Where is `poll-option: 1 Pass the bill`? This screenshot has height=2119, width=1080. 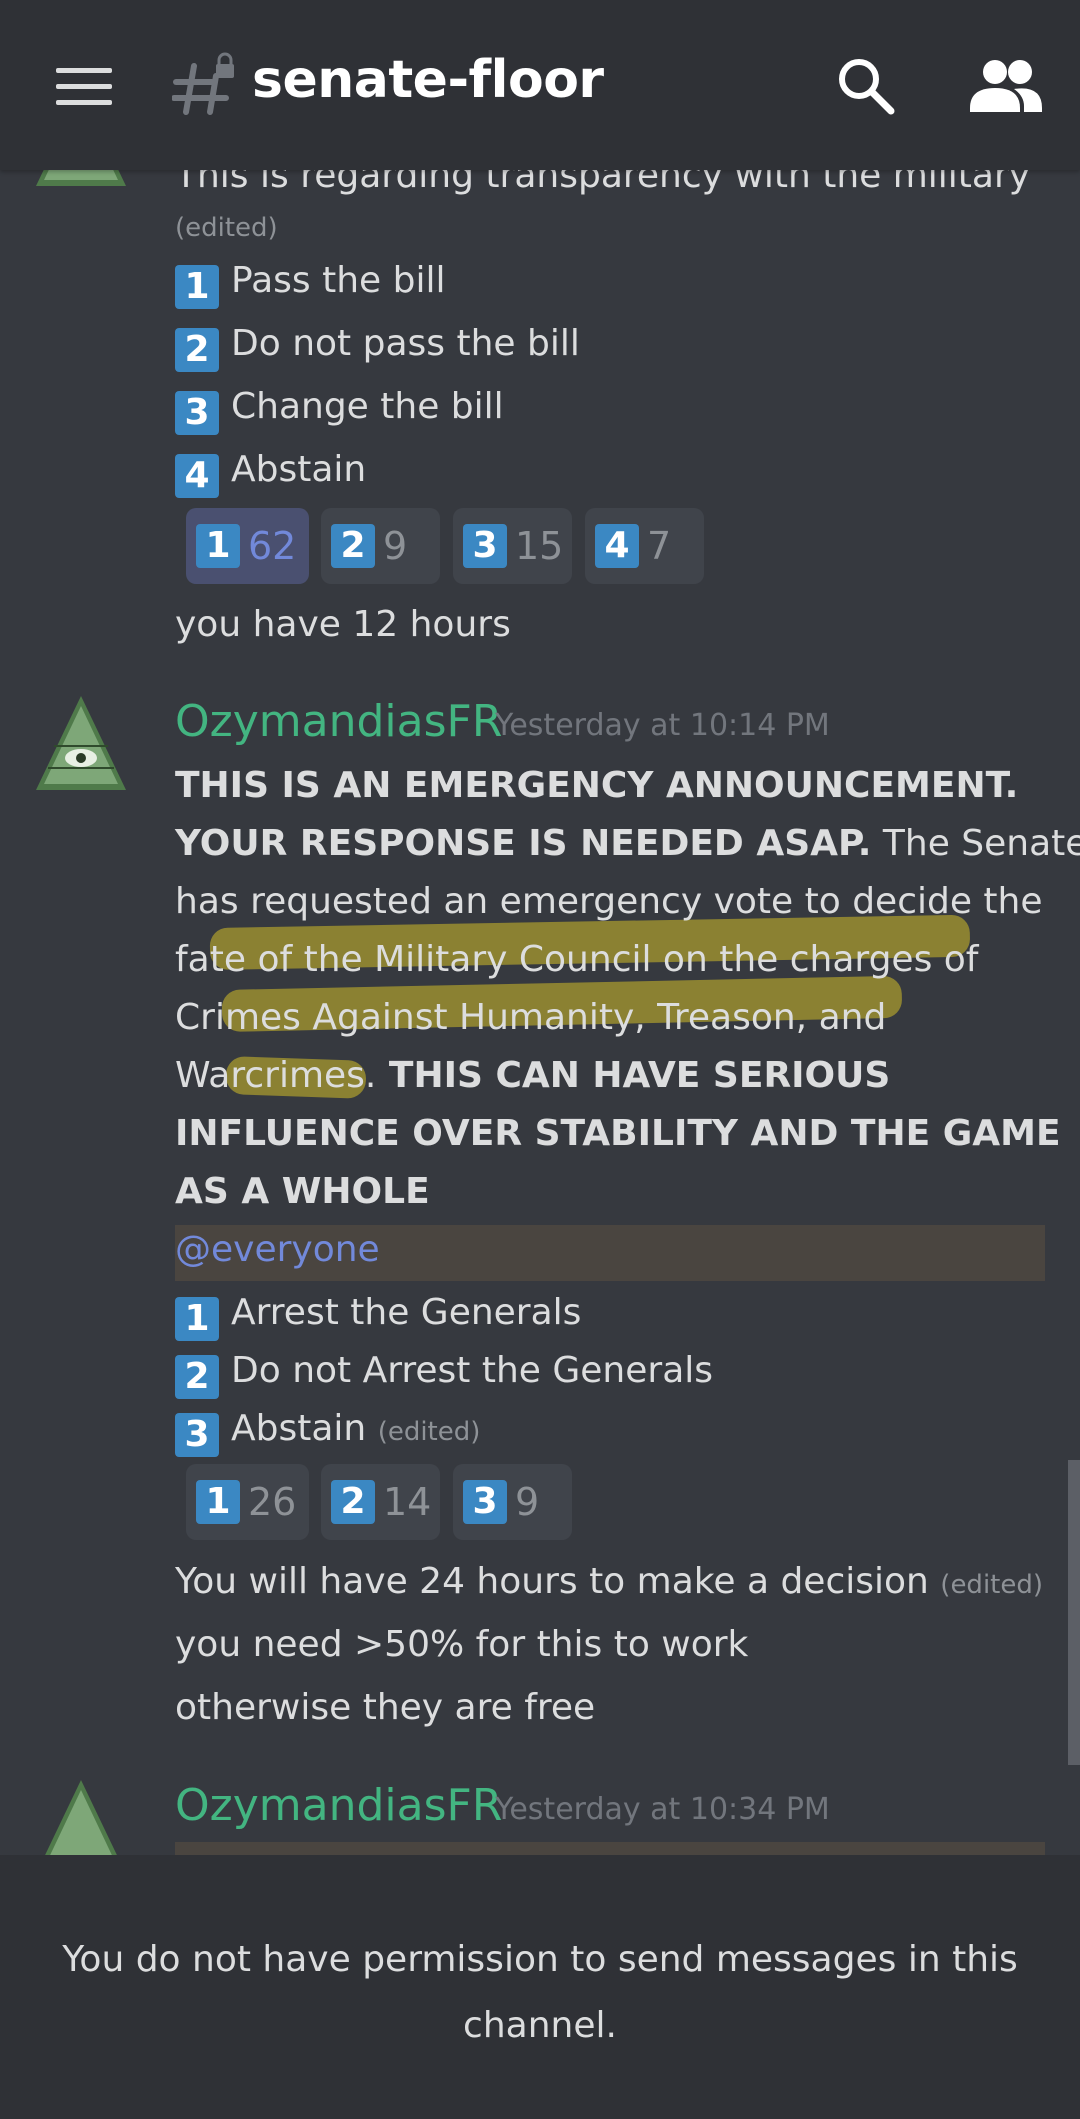
poll-option: 1 Pass the bill is located at coordinates (310, 284).